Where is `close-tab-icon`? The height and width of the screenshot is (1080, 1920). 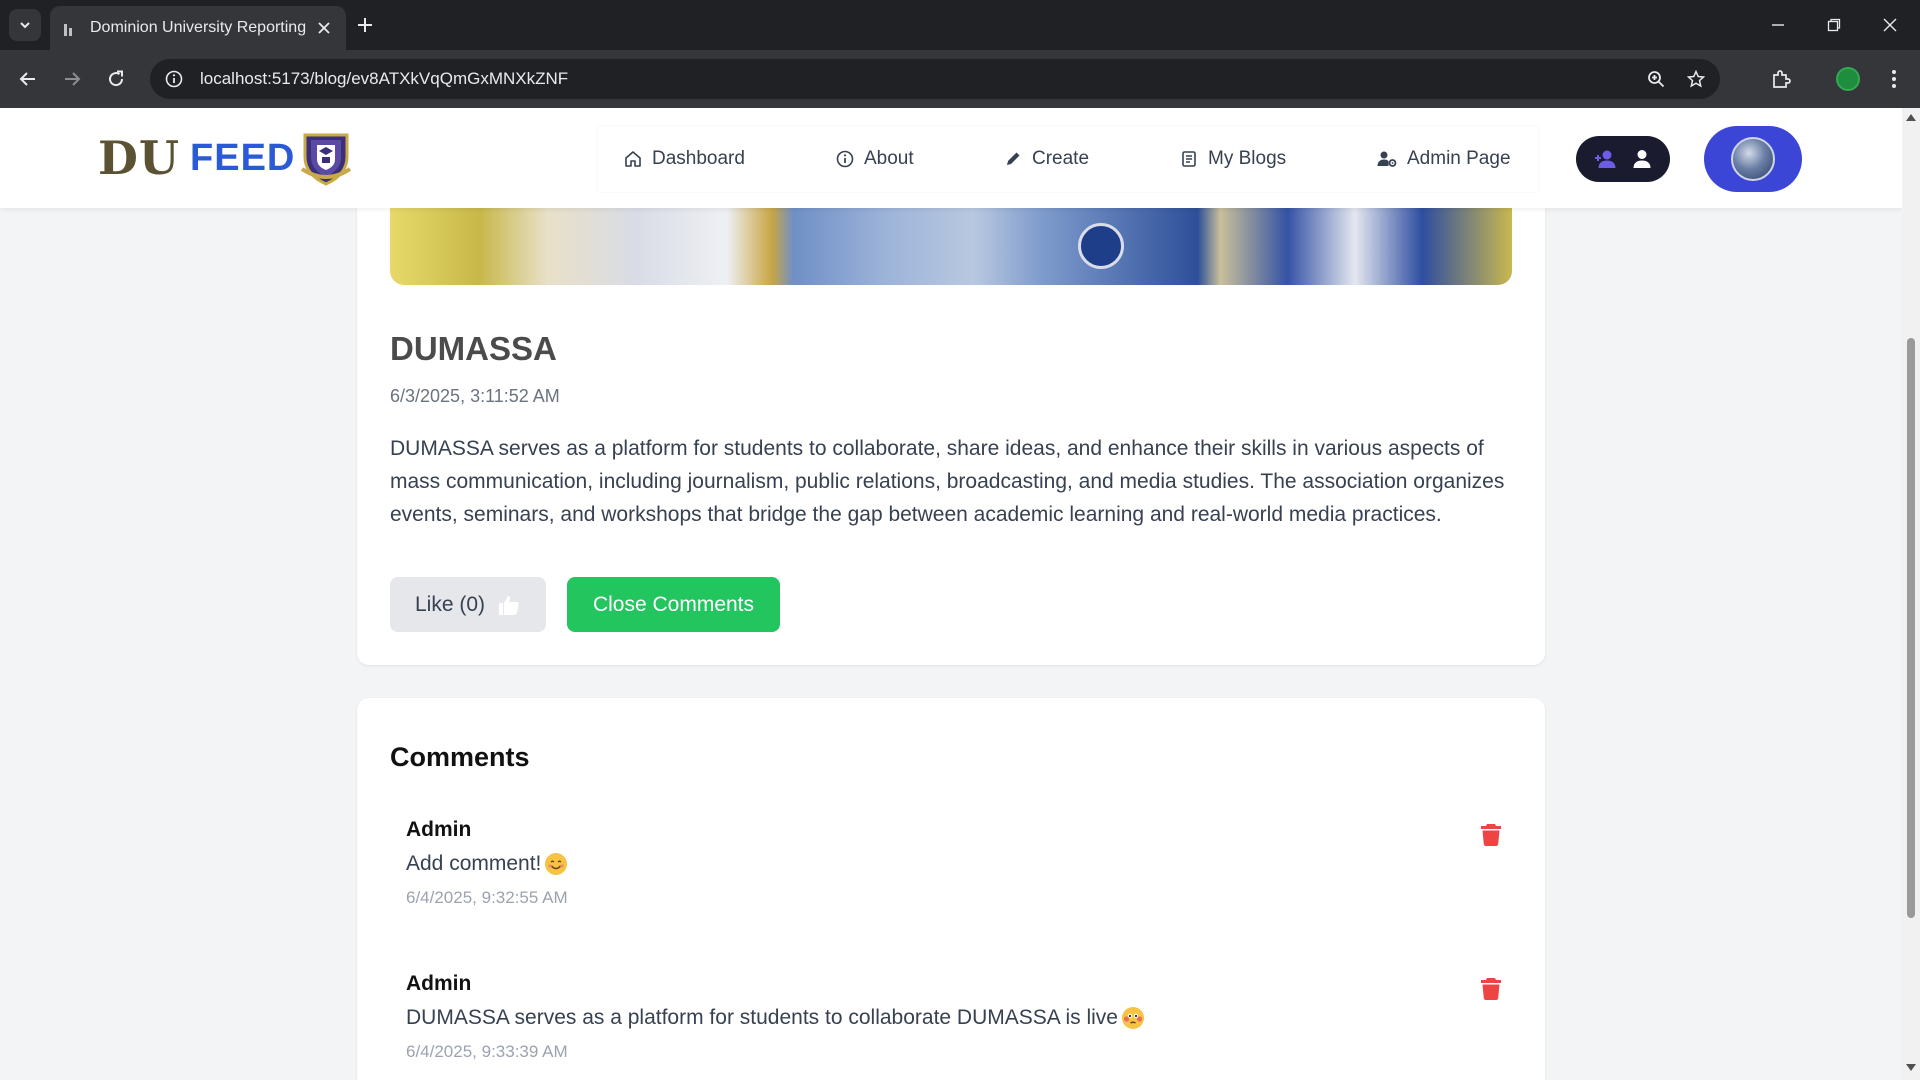
close-tab-icon is located at coordinates (324, 28).